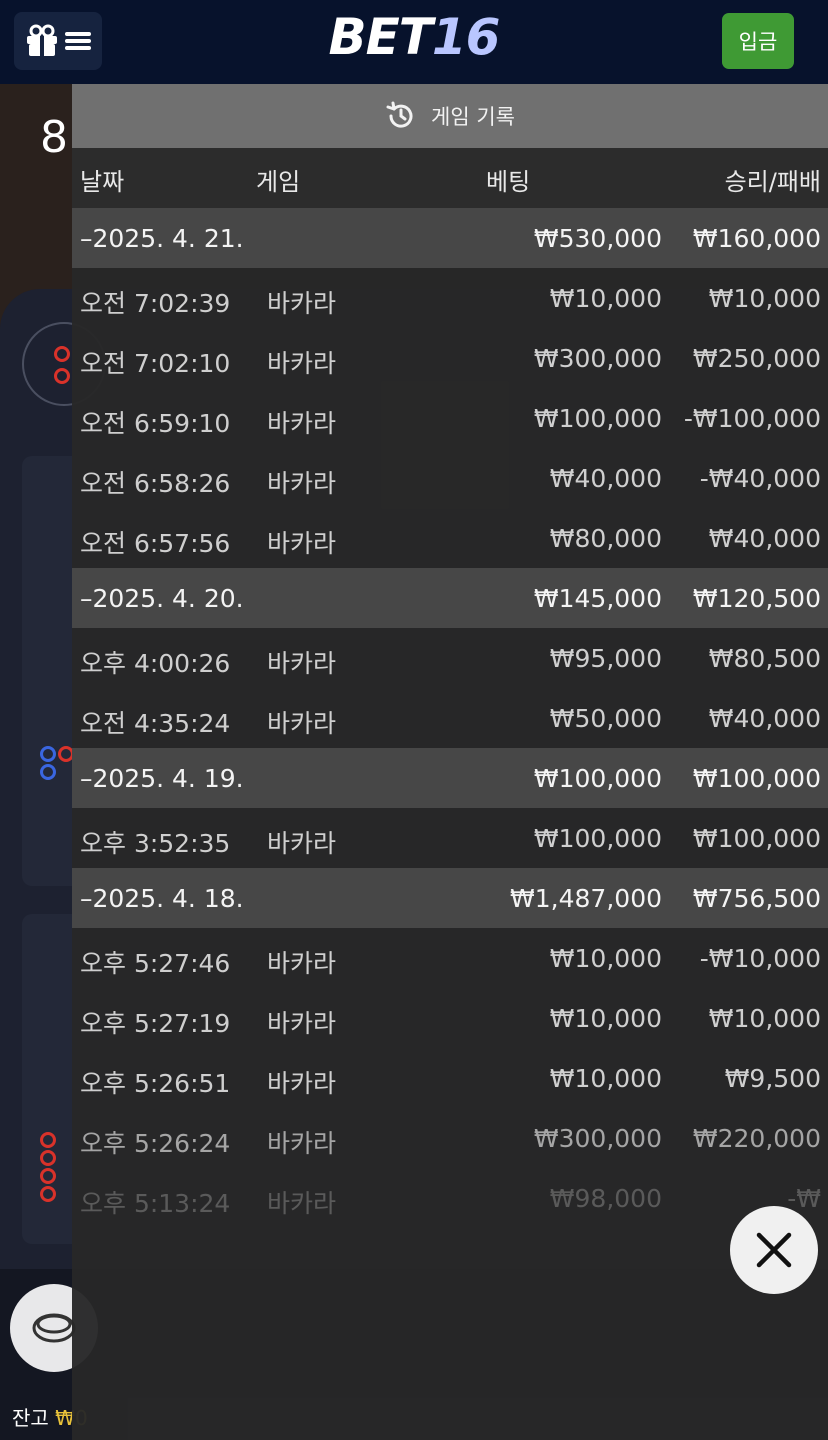 This screenshot has height=1440, width=828. What do you see at coordinates (155, 543) in the screenshot?
I see `row-time: 오전 6:57:56` at bounding box center [155, 543].